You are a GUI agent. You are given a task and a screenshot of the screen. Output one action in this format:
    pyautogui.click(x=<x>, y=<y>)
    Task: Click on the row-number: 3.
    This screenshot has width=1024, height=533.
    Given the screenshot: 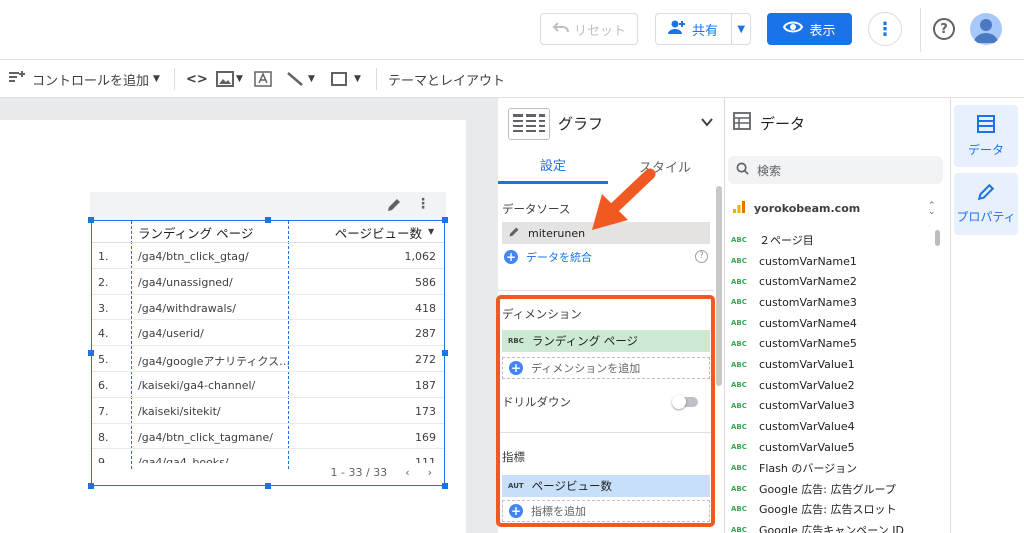 What is the action you would take?
    pyautogui.click(x=103, y=308)
    